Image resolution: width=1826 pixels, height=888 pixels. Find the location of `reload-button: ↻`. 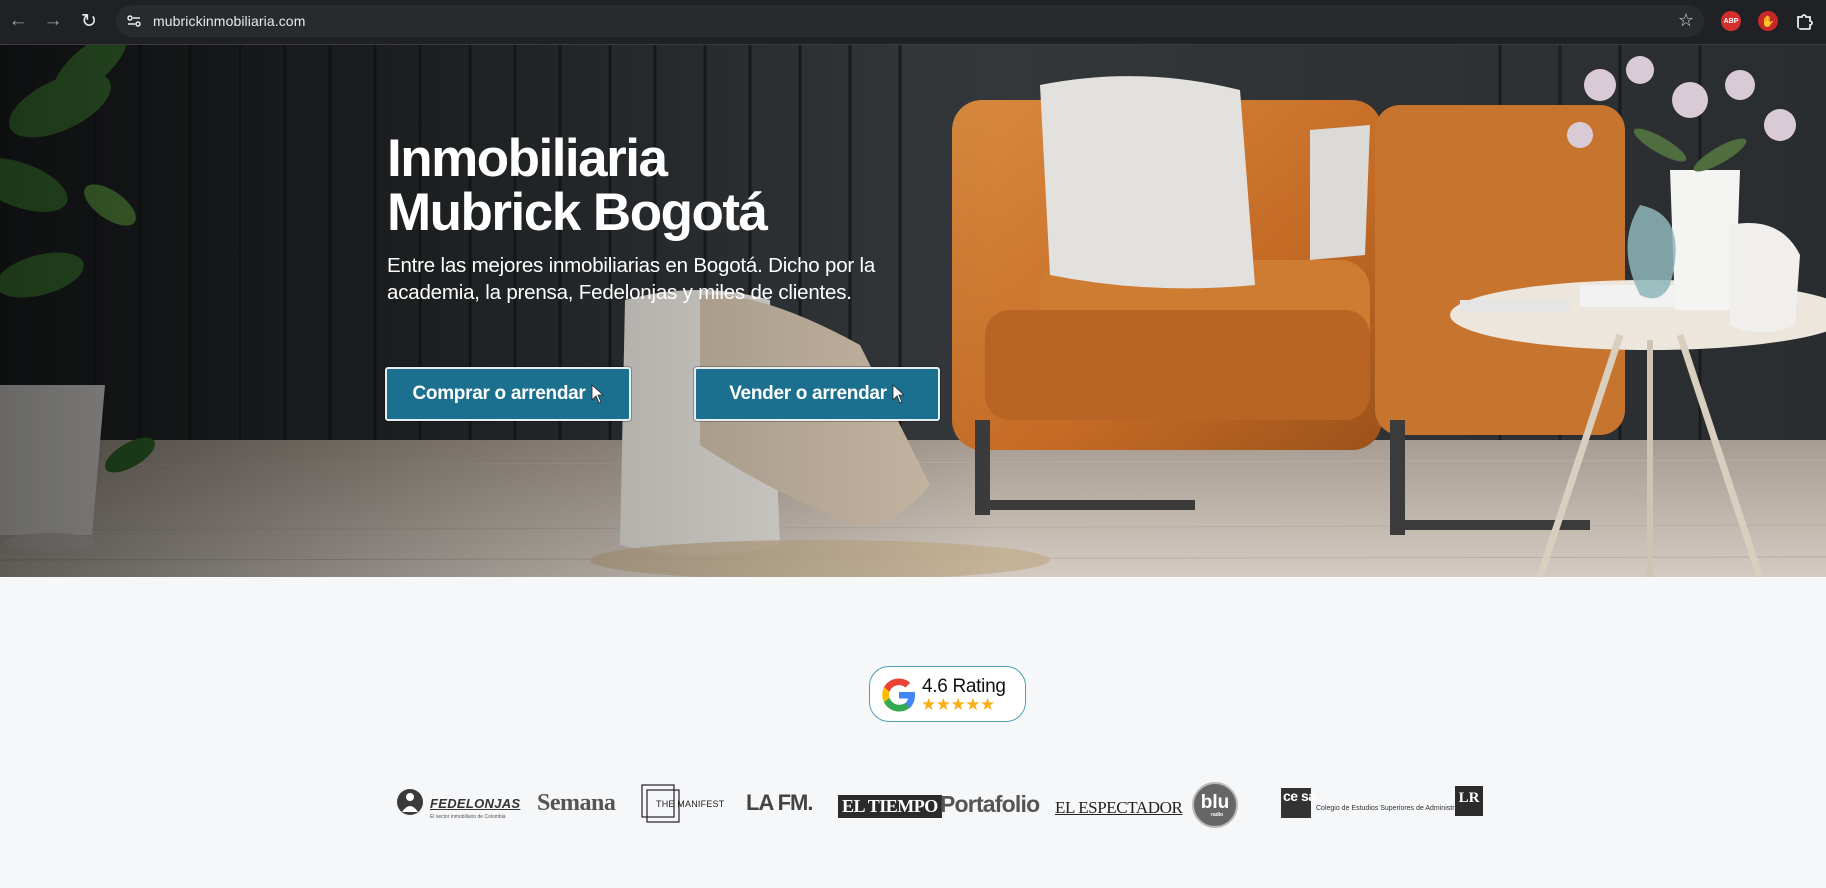

reload-button: ↻ is located at coordinates (89, 21).